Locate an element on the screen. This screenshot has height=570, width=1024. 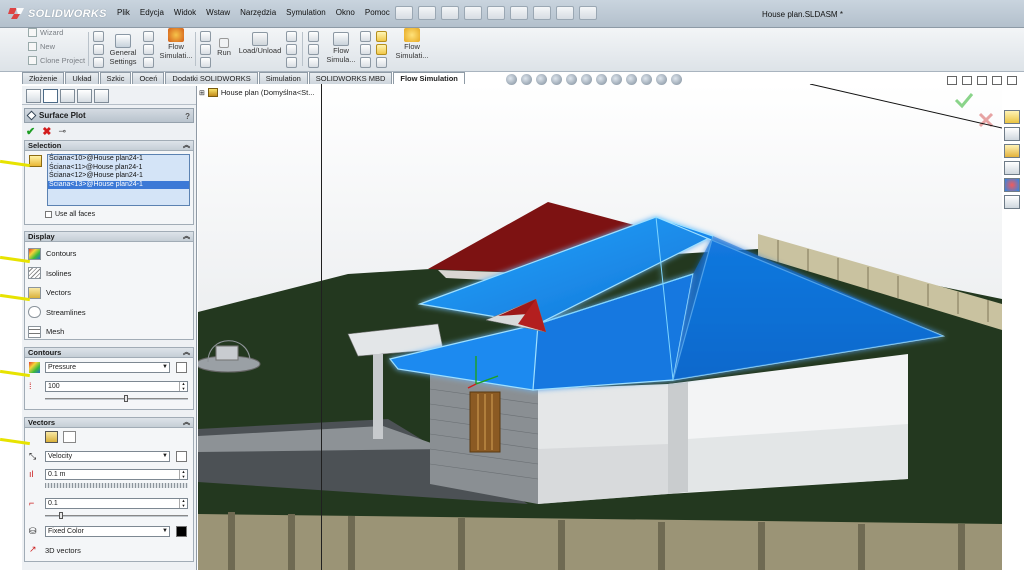
vectors-on-surface-icon is located at coordinates (51, 437).